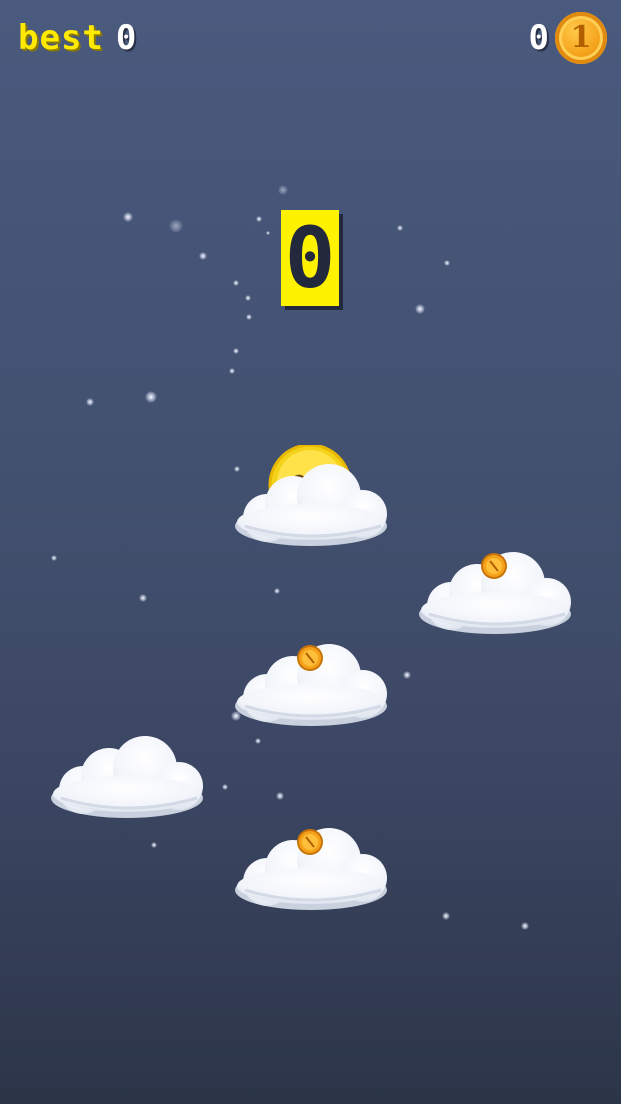 The width and height of the screenshot is (621, 1104). What do you see at coordinates (538, 38) in the screenshot?
I see `coin-count: 0` at bounding box center [538, 38].